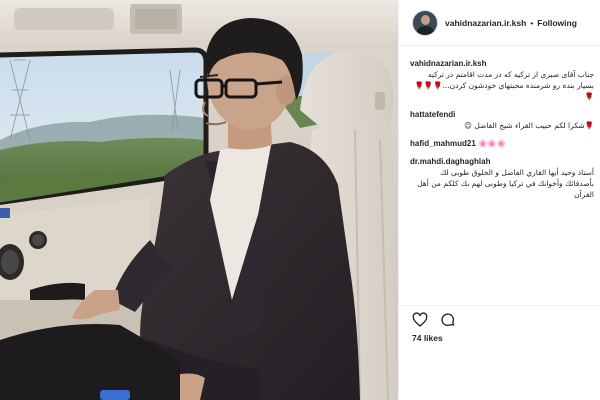 This screenshot has height=400, width=600. What do you see at coordinates (502, 161) in the screenshot?
I see `comment-username: dr.mahdi.daghaghlah` at bounding box center [502, 161].